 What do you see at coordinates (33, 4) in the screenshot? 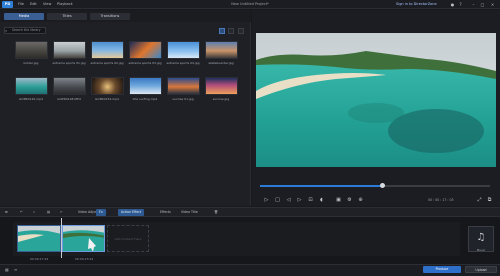
I see `menu-edit: Edit` at bounding box center [33, 4].